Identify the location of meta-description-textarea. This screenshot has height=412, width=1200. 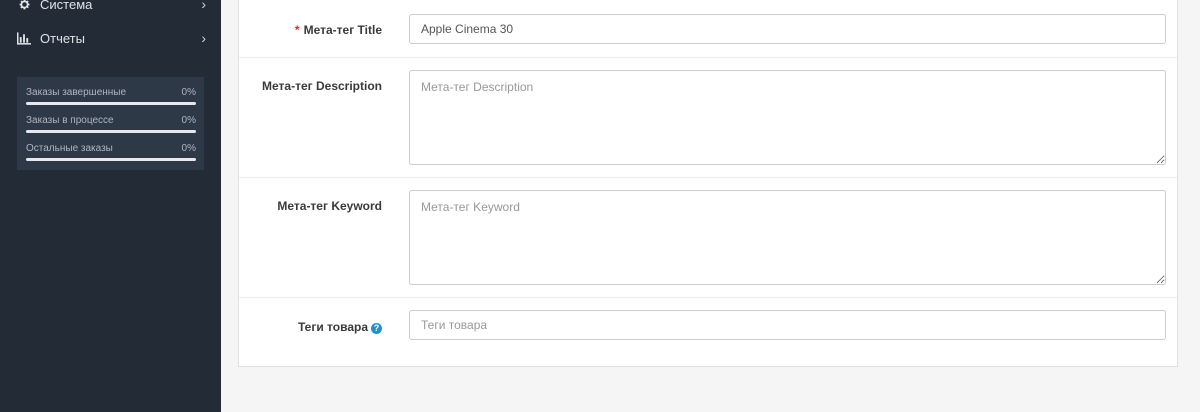
(787, 117).